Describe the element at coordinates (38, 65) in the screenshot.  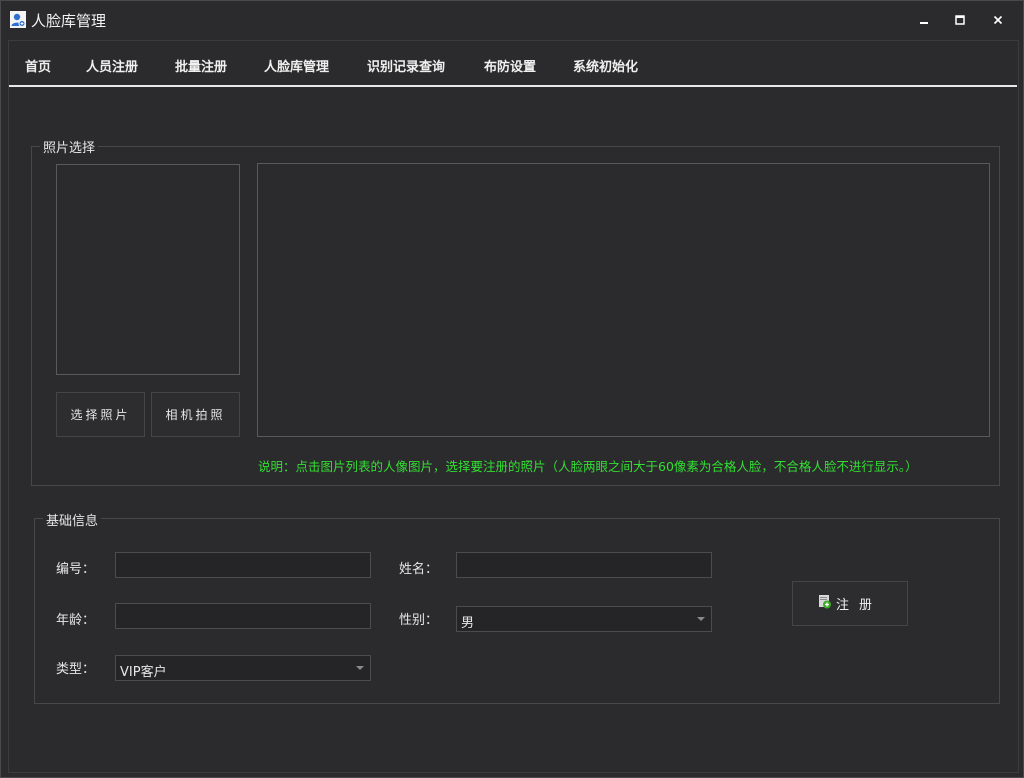
I see `tab-home: 首页` at that location.